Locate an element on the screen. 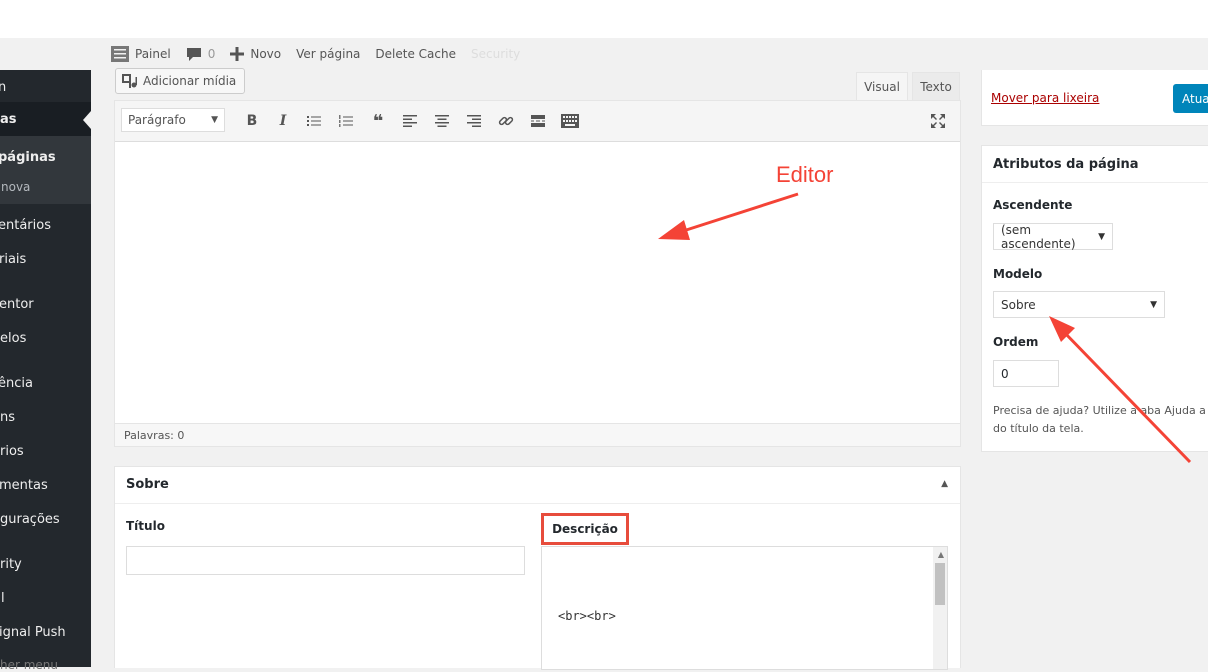 The height and width of the screenshot is (672, 1208). read-more-icon is located at coordinates (538, 121).